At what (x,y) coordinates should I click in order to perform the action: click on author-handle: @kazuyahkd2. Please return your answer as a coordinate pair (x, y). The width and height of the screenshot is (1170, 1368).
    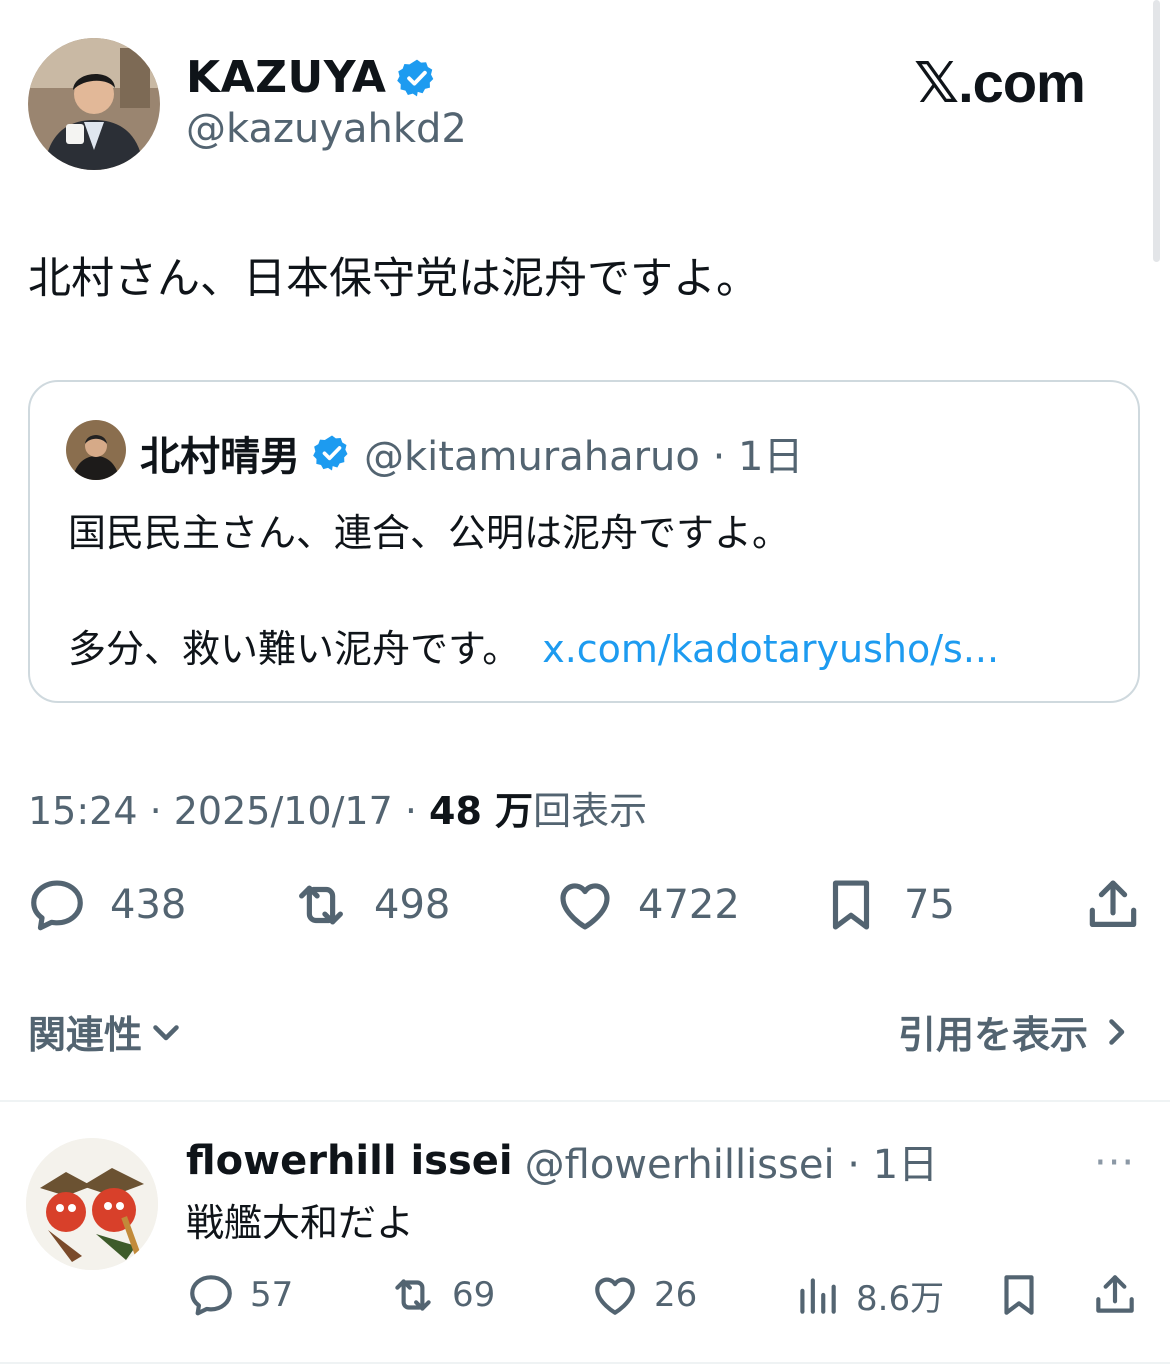
    Looking at the image, I should click on (326, 129).